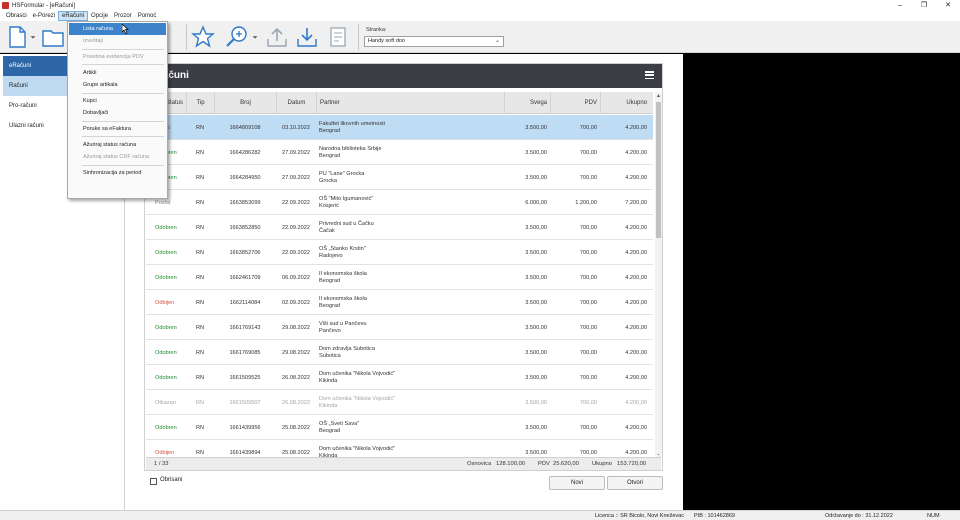  Describe the element at coordinates (255, 37) in the screenshot. I see `zoom-dropdown-chevron-icon` at that location.